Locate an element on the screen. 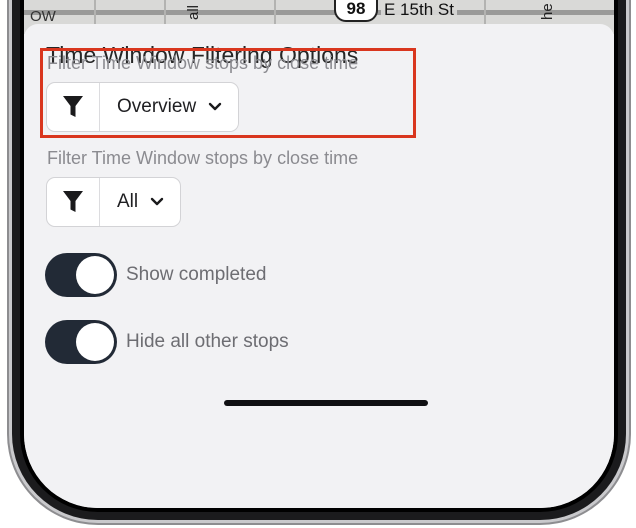 The width and height of the screenshot is (636, 528). toggle-label: Hide all other stops is located at coordinates (207, 341).